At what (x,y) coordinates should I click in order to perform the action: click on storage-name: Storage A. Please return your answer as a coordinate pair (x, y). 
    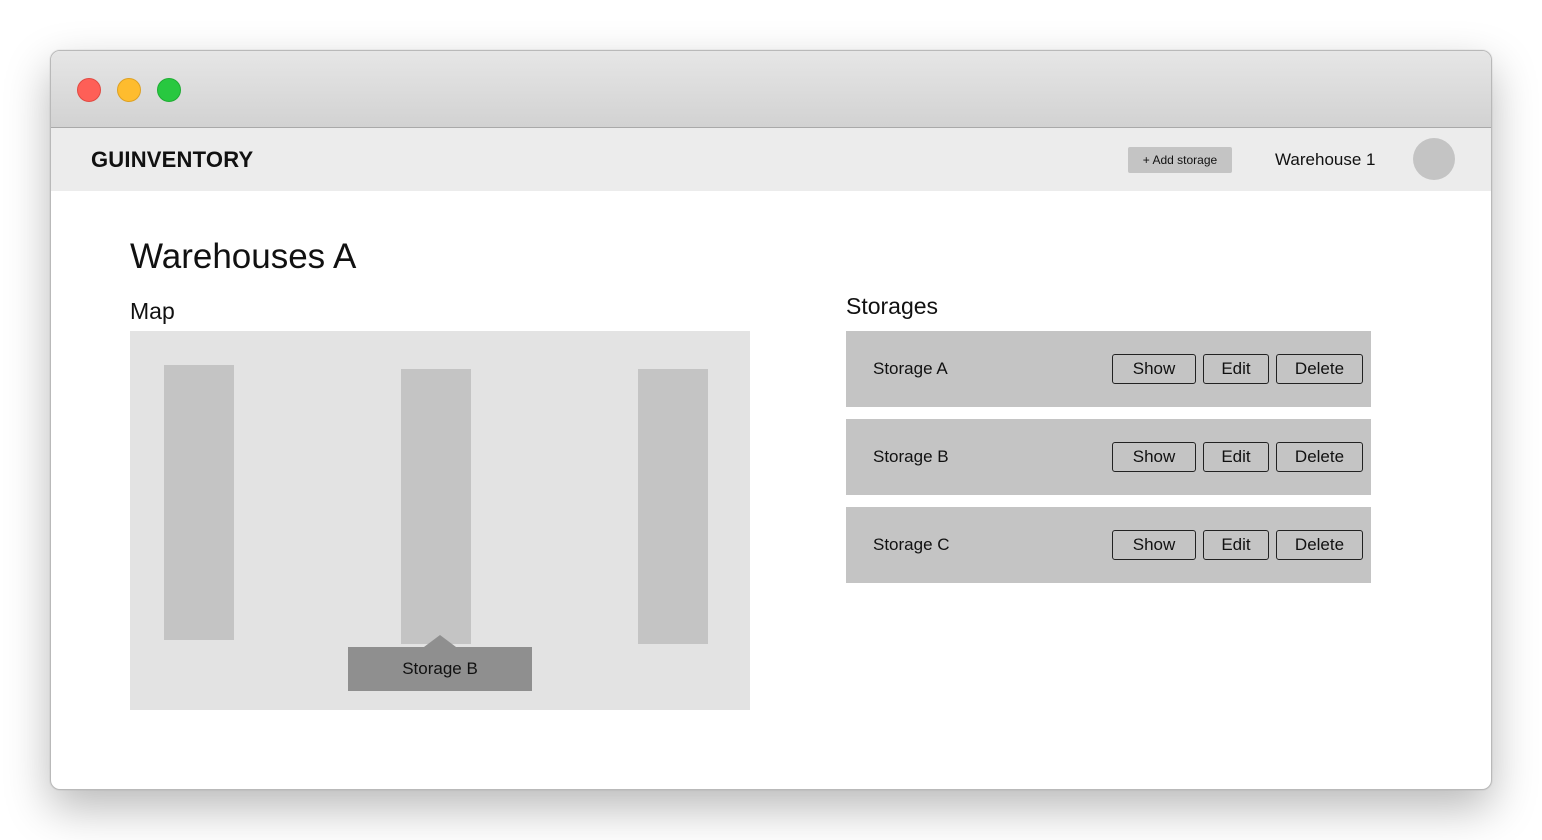
    Looking at the image, I should click on (910, 368).